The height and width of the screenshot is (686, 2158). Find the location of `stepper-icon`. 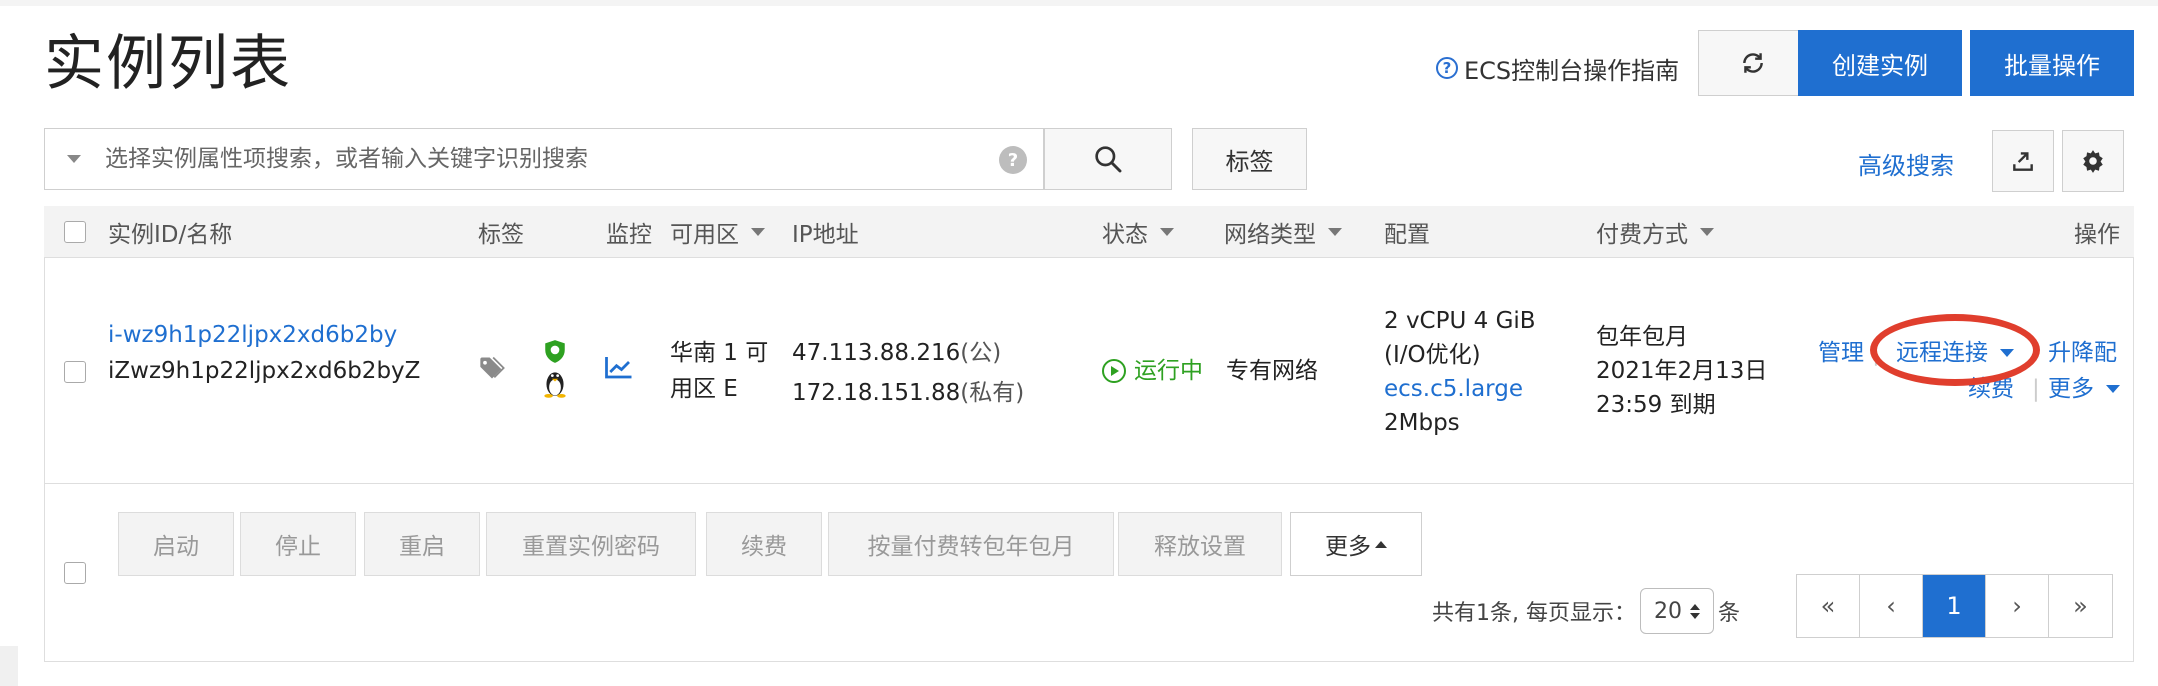

stepper-icon is located at coordinates (1694, 611).